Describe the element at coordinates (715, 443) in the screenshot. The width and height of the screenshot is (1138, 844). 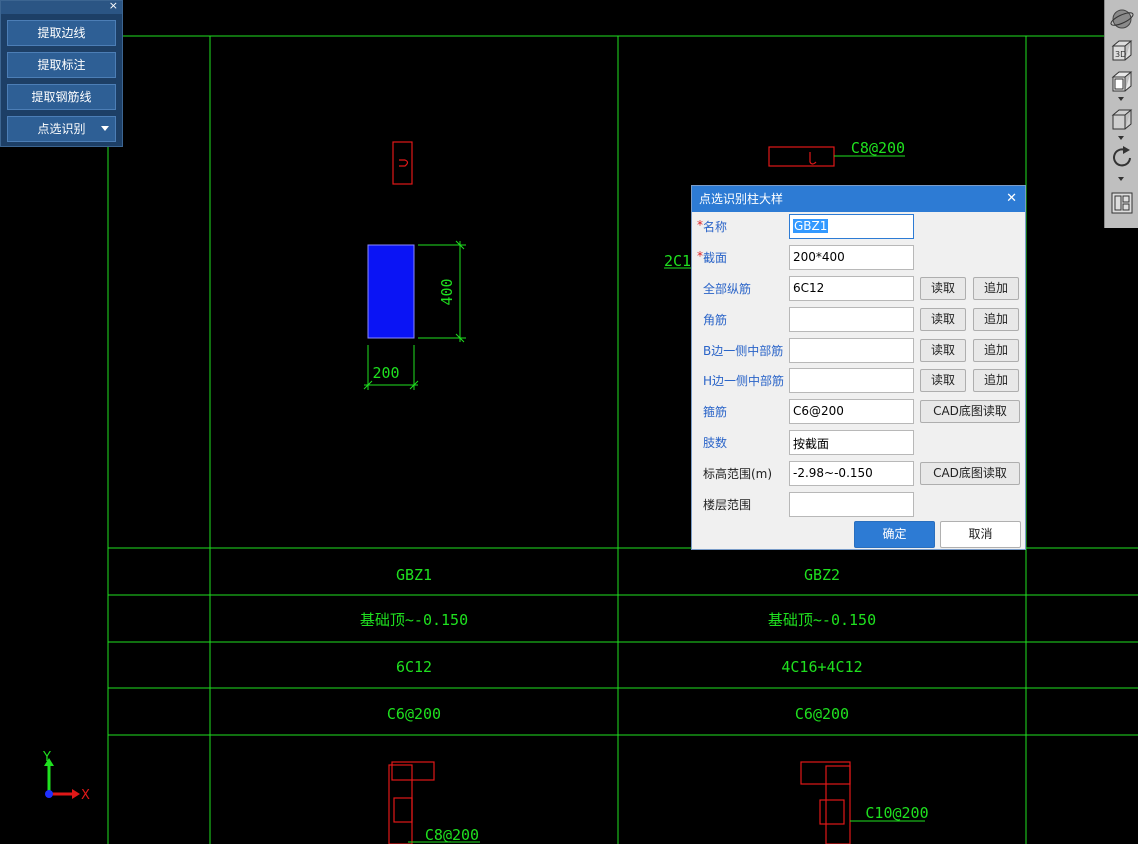
I see `legs-label: 肢数` at that location.